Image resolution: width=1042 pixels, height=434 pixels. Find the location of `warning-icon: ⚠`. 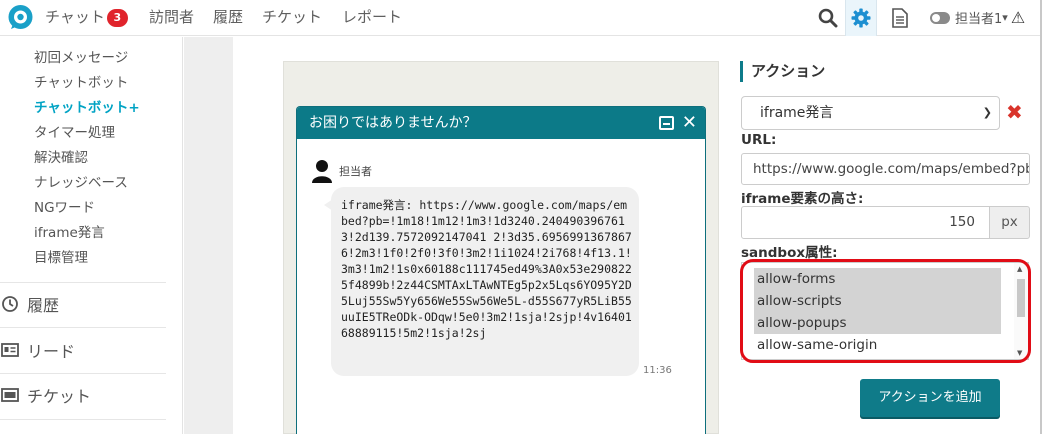

warning-icon: ⚠ is located at coordinates (1018, 17).